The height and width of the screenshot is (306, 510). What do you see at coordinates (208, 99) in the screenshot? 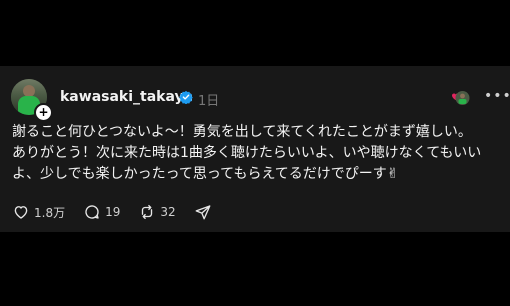
I see `post-timestamp: 1日` at bounding box center [208, 99].